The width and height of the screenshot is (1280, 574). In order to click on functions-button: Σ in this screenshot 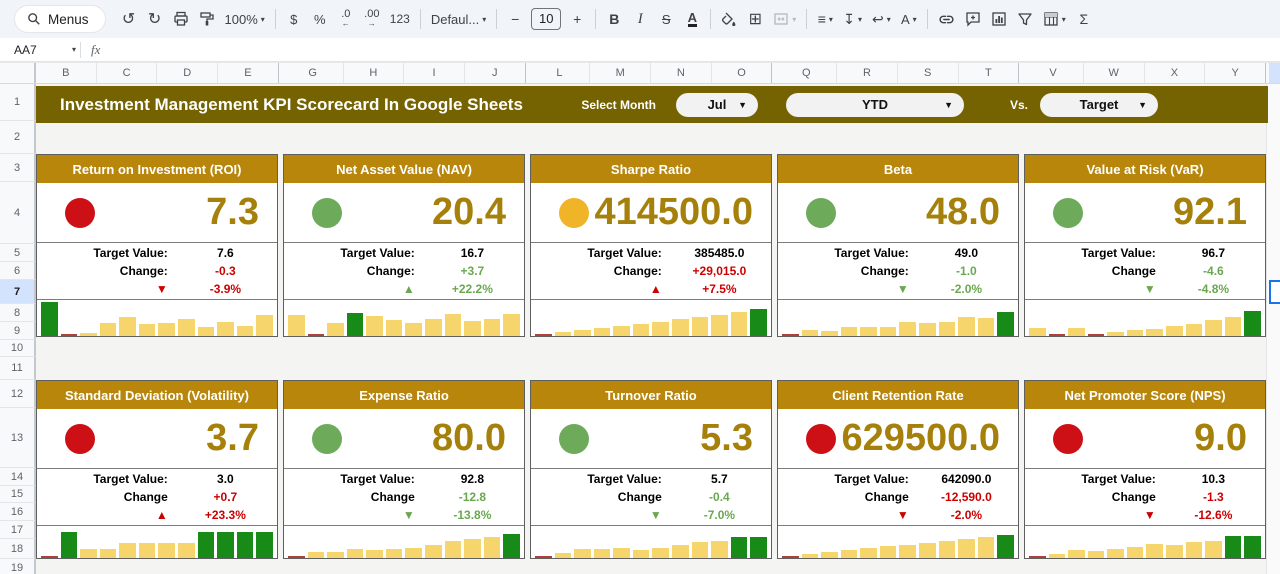, I will do `click(1084, 19)`.